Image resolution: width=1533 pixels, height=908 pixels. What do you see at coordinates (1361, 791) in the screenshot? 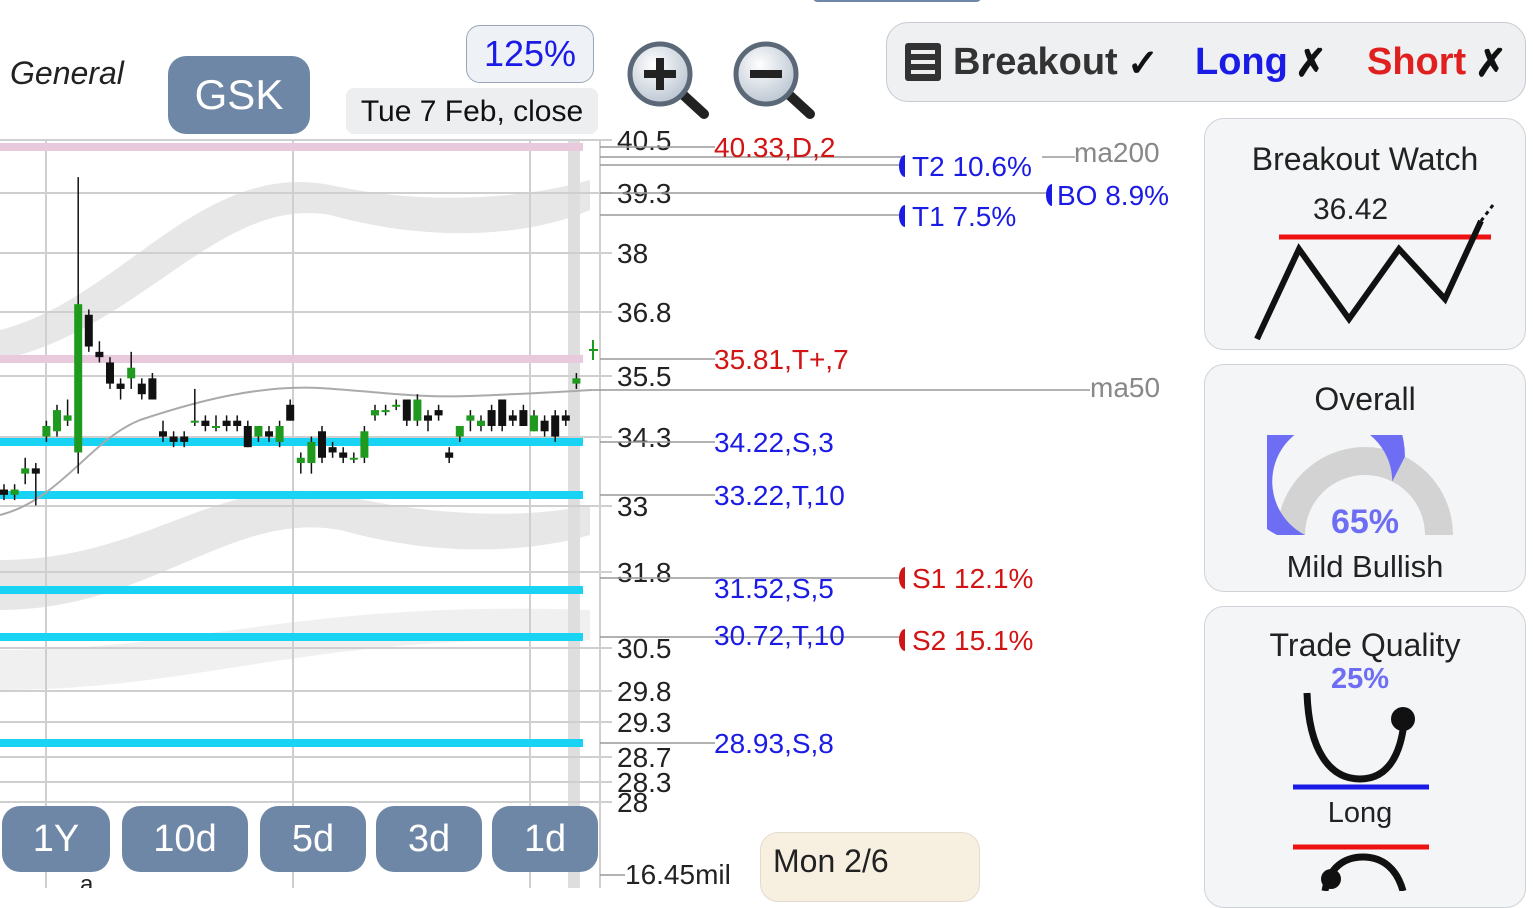
I see `trade-quality-long-icon` at bounding box center [1361, 791].